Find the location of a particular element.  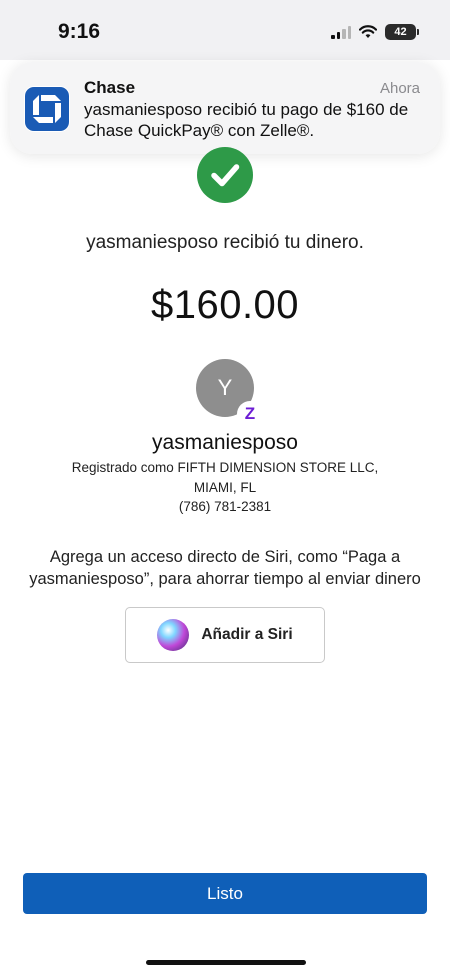

status-time: 9:16 is located at coordinates (79, 31).